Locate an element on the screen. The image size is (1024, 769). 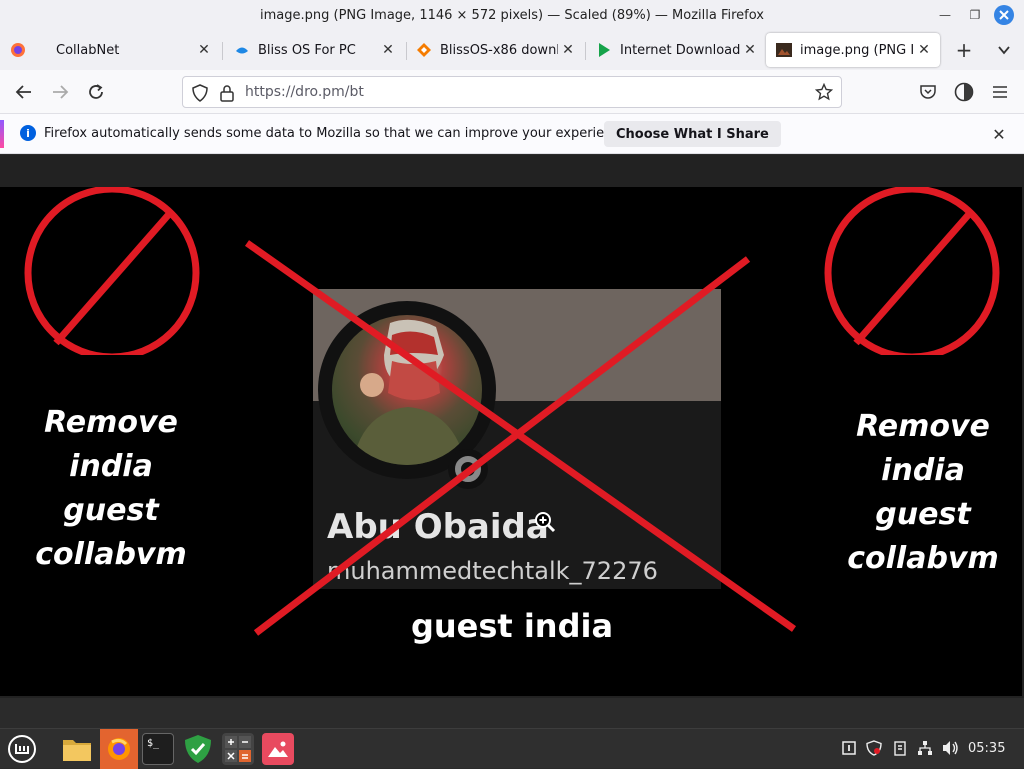
back-button is located at coordinates (24, 92).